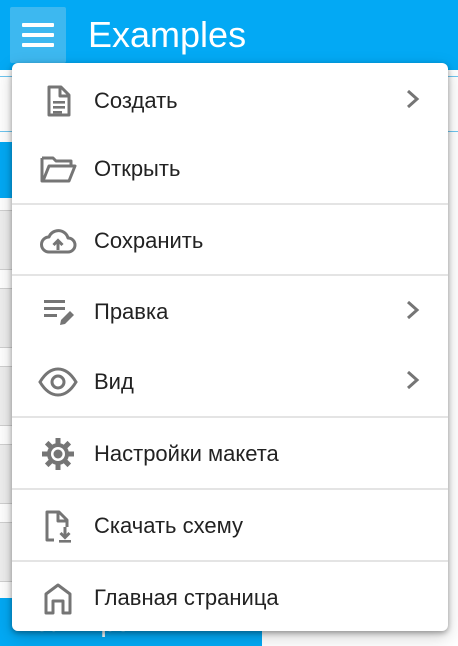  What do you see at coordinates (186, 453) in the screenshot?
I see `menu-item-label: Настройки макета` at bounding box center [186, 453].